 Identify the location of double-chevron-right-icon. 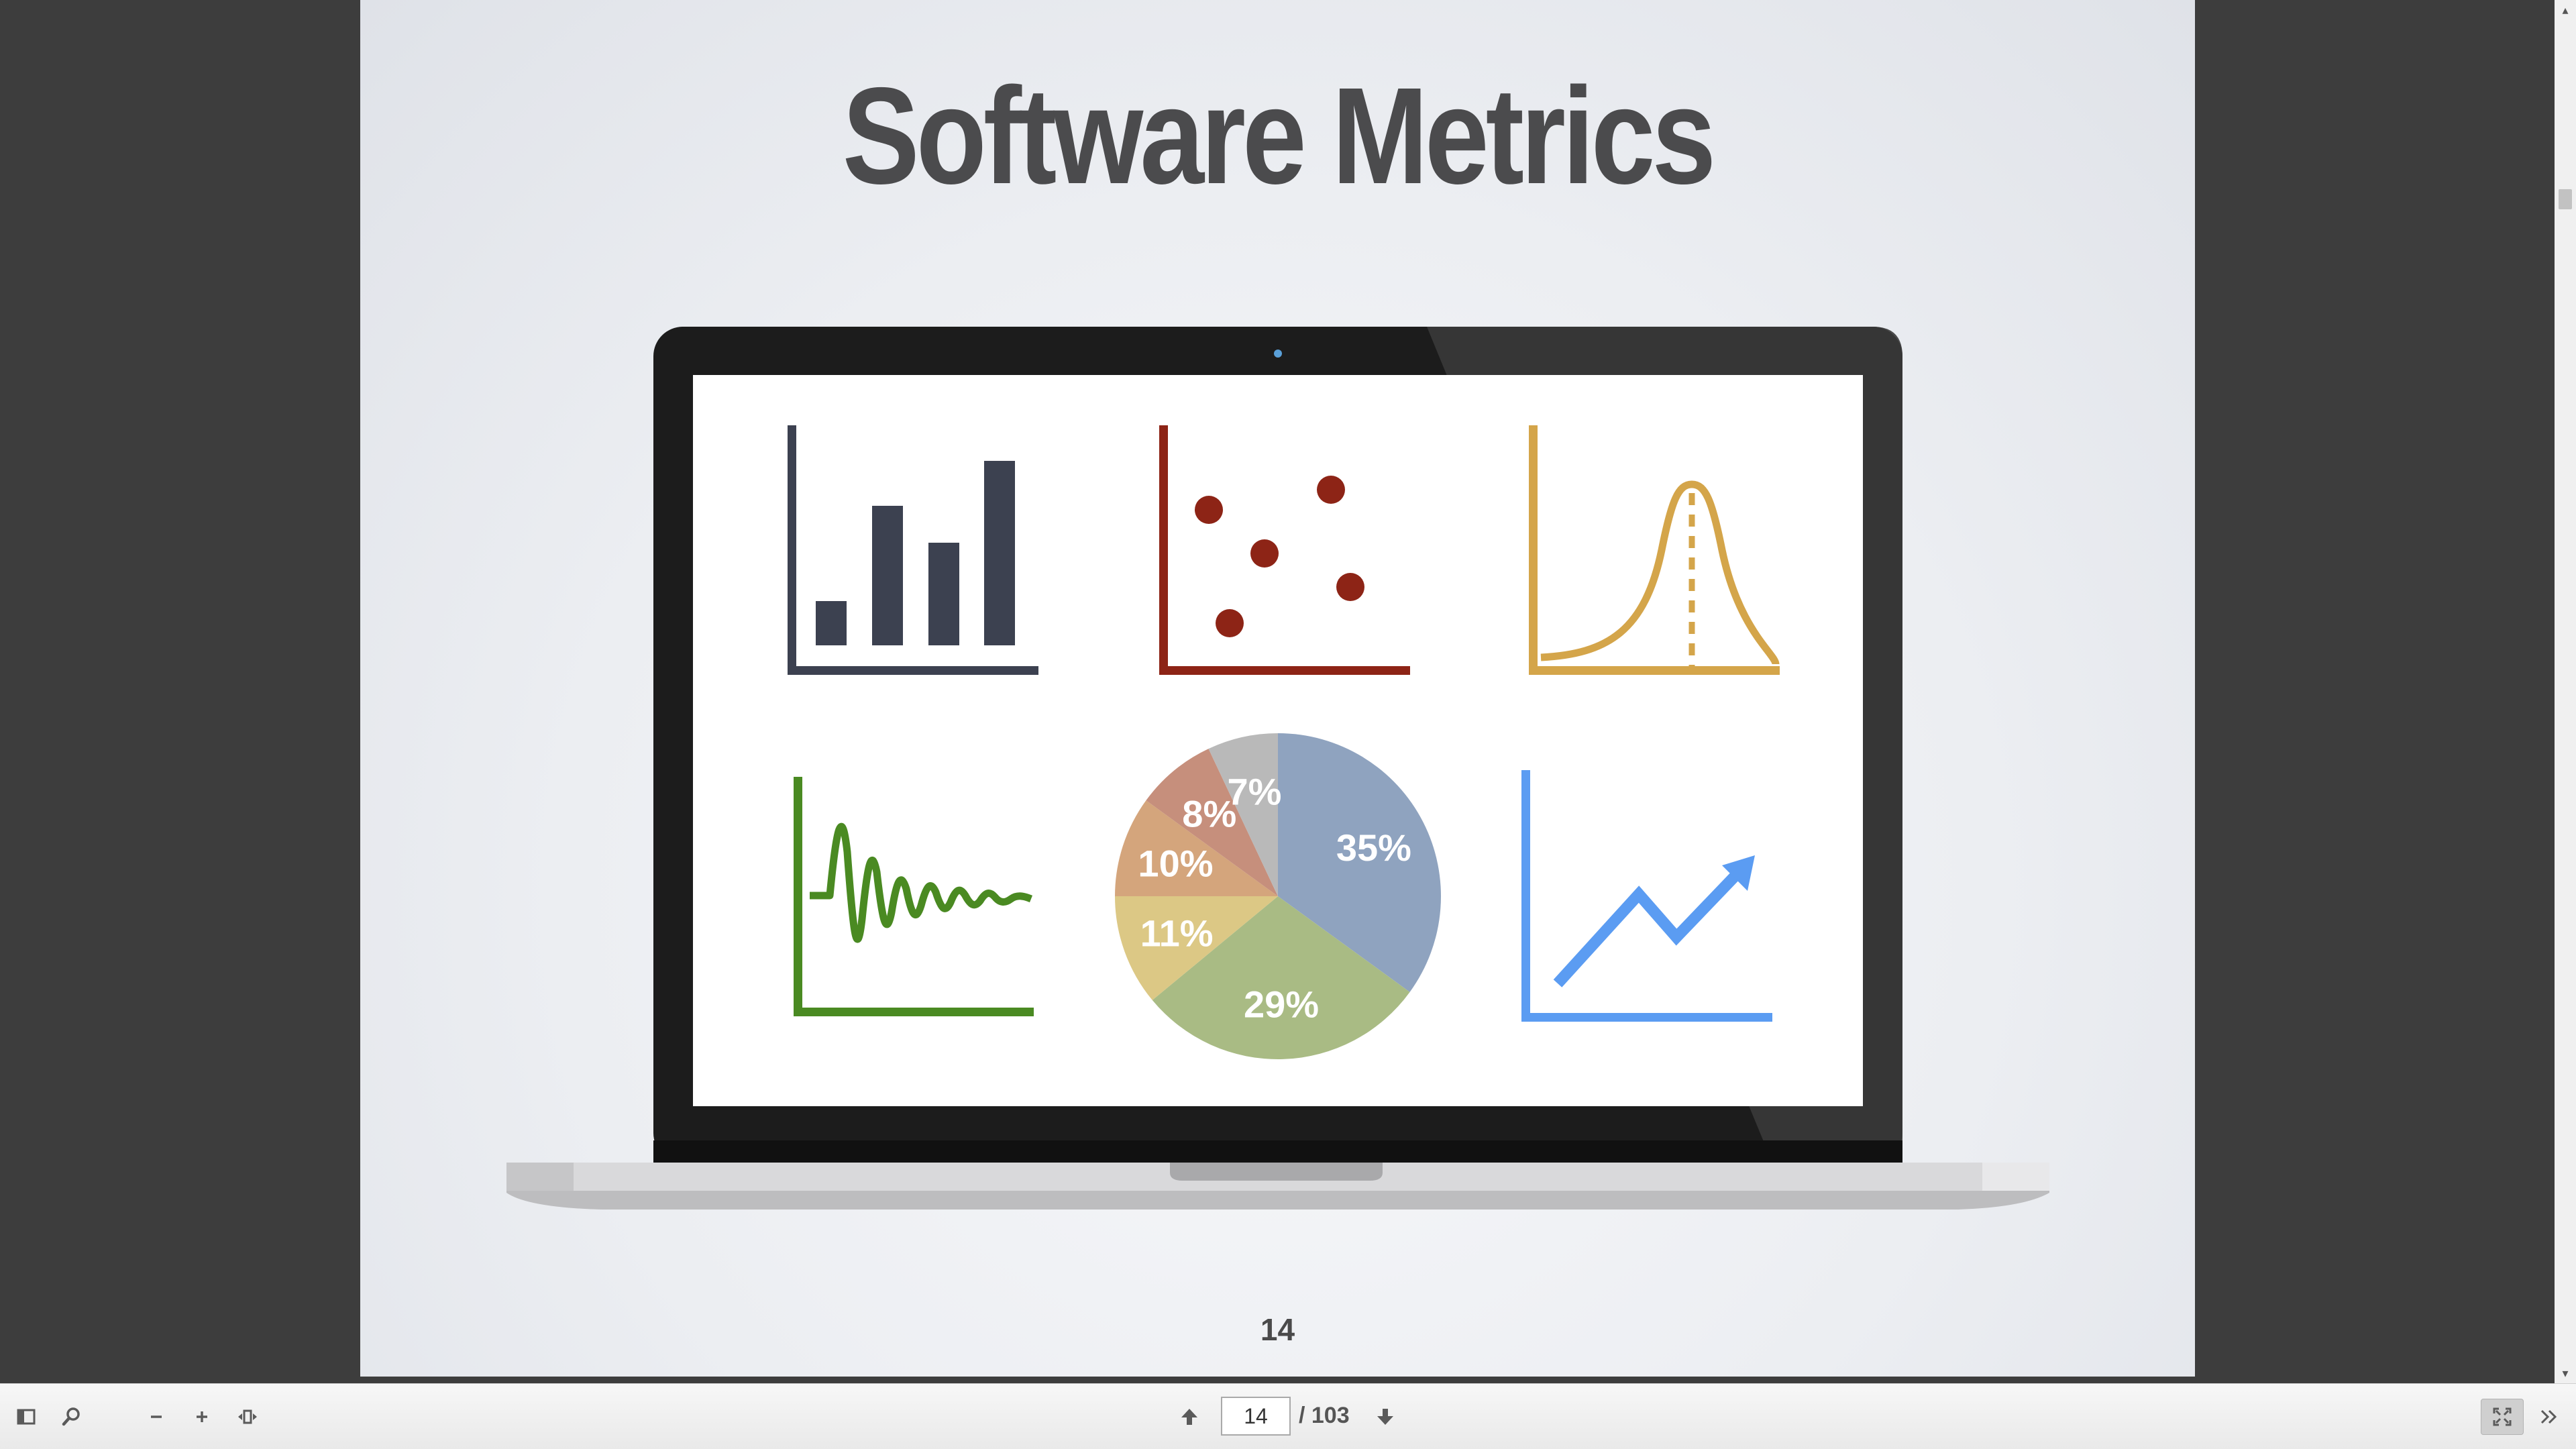
(2549, 1417).